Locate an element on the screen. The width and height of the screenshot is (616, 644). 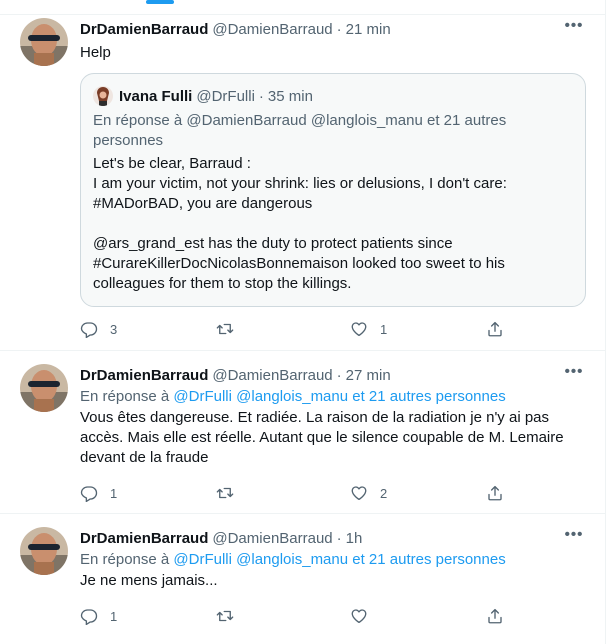
text-line: devant de la fraude is located at coordinates (144, 457).